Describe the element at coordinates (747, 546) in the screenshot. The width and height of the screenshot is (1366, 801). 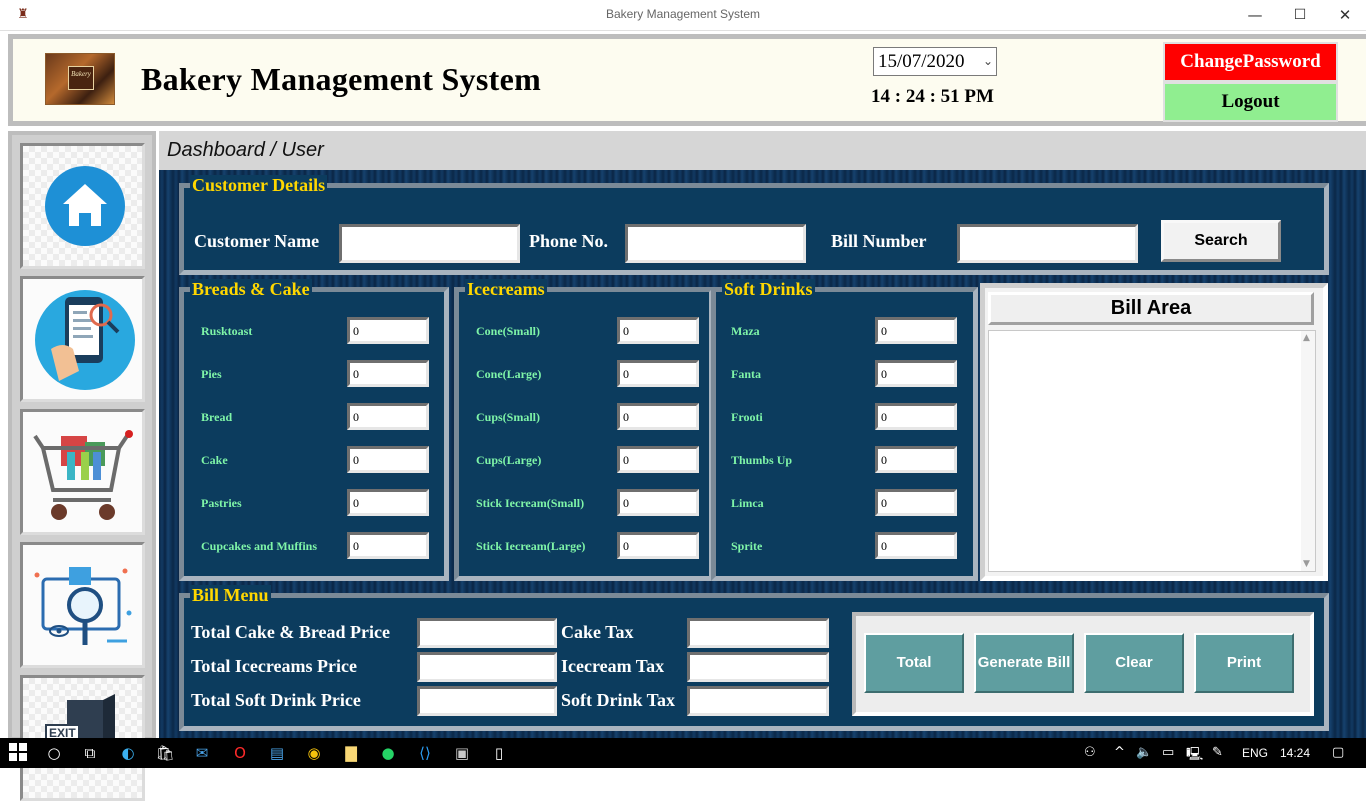
I see `sprite-label: Sprite` at that location.